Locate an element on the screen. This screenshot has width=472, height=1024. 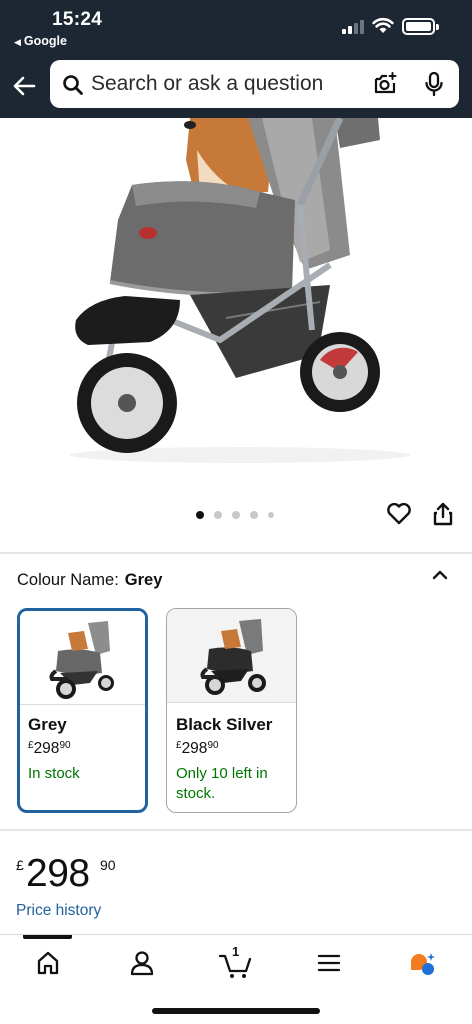
battery-icon is located at coordinates (420, 26).